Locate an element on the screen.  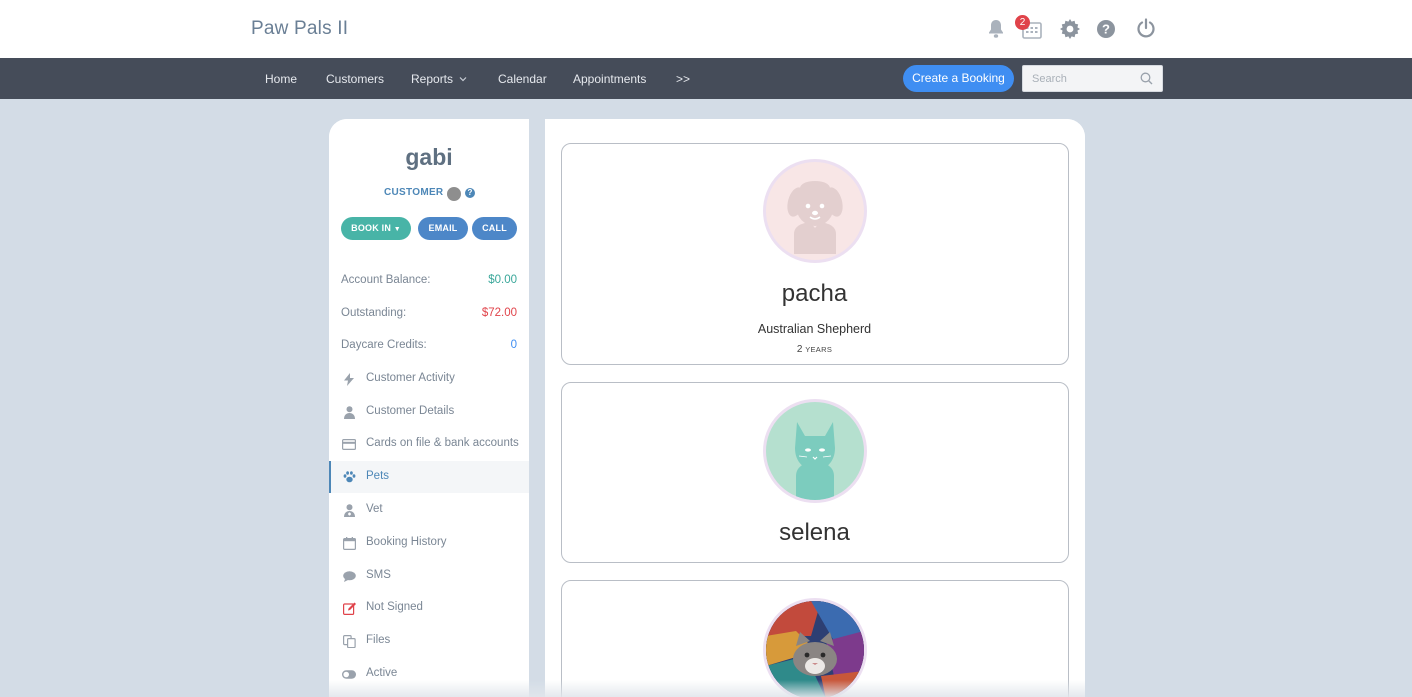
search-icon is located at coordinates (1146, 78).